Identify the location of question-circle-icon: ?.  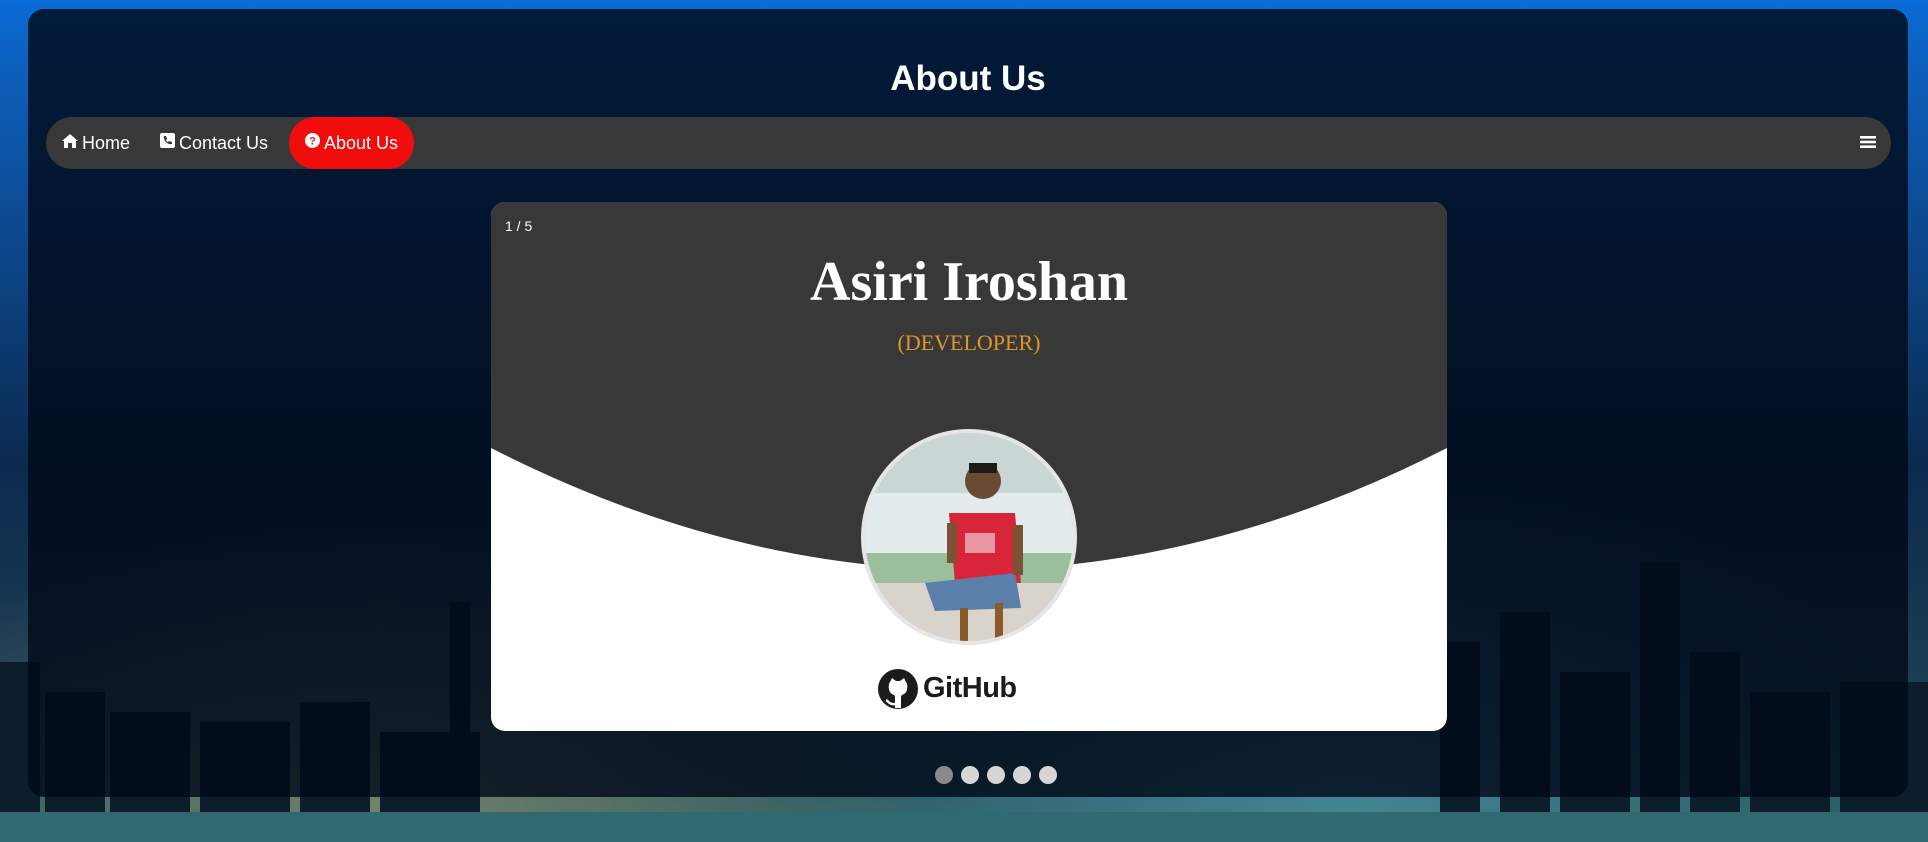
(312, 142).